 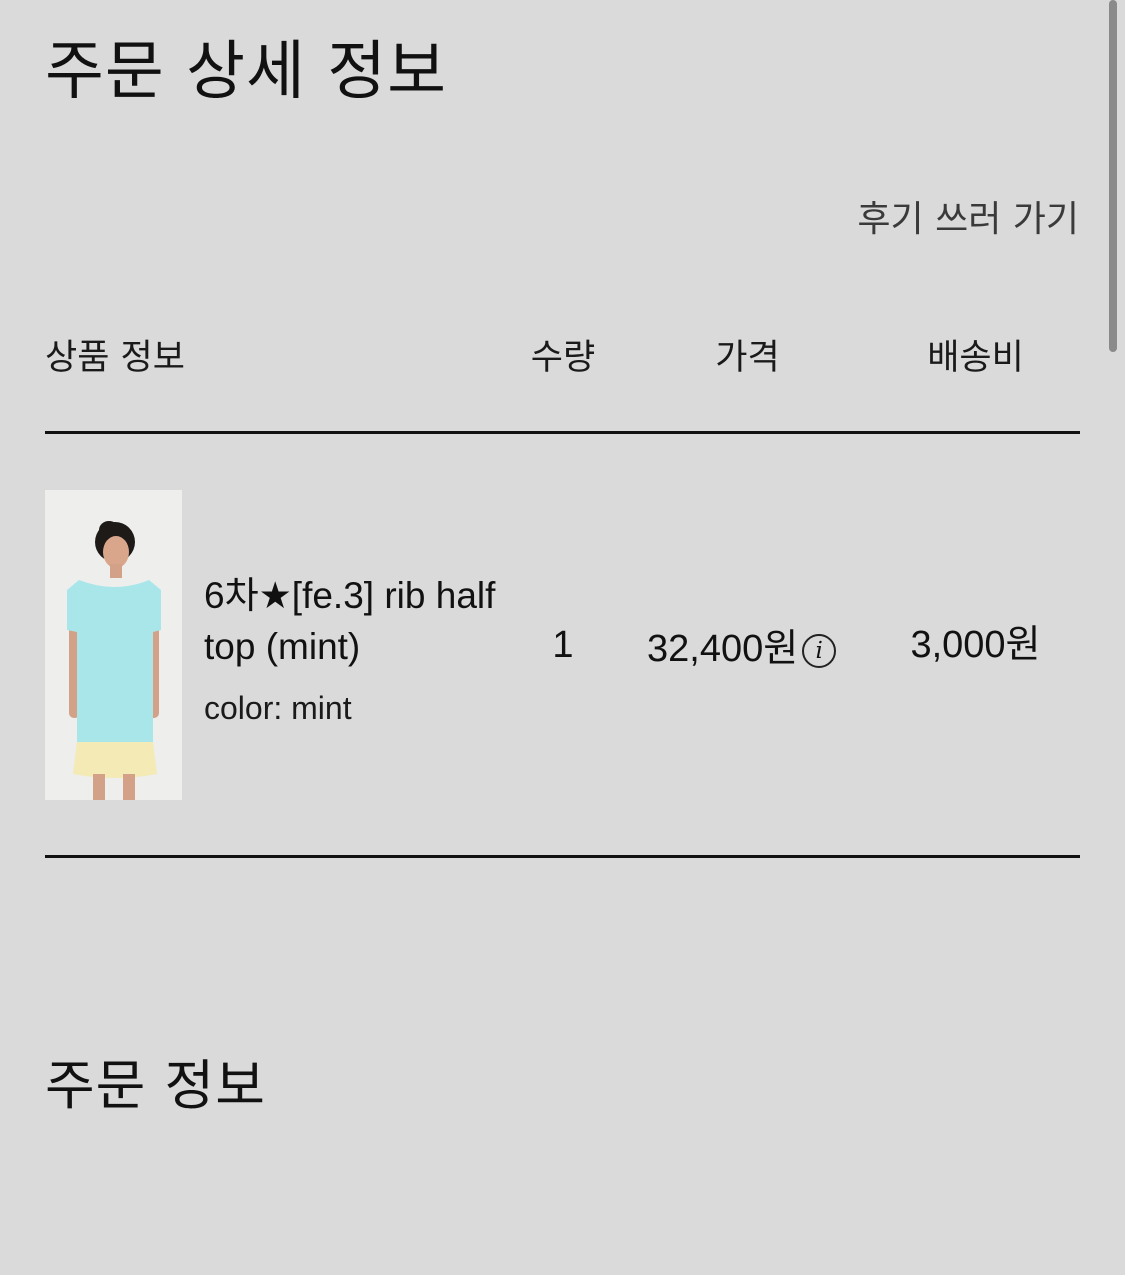 I want to click on price-value: 32,400원, so click(x=723, y=649).